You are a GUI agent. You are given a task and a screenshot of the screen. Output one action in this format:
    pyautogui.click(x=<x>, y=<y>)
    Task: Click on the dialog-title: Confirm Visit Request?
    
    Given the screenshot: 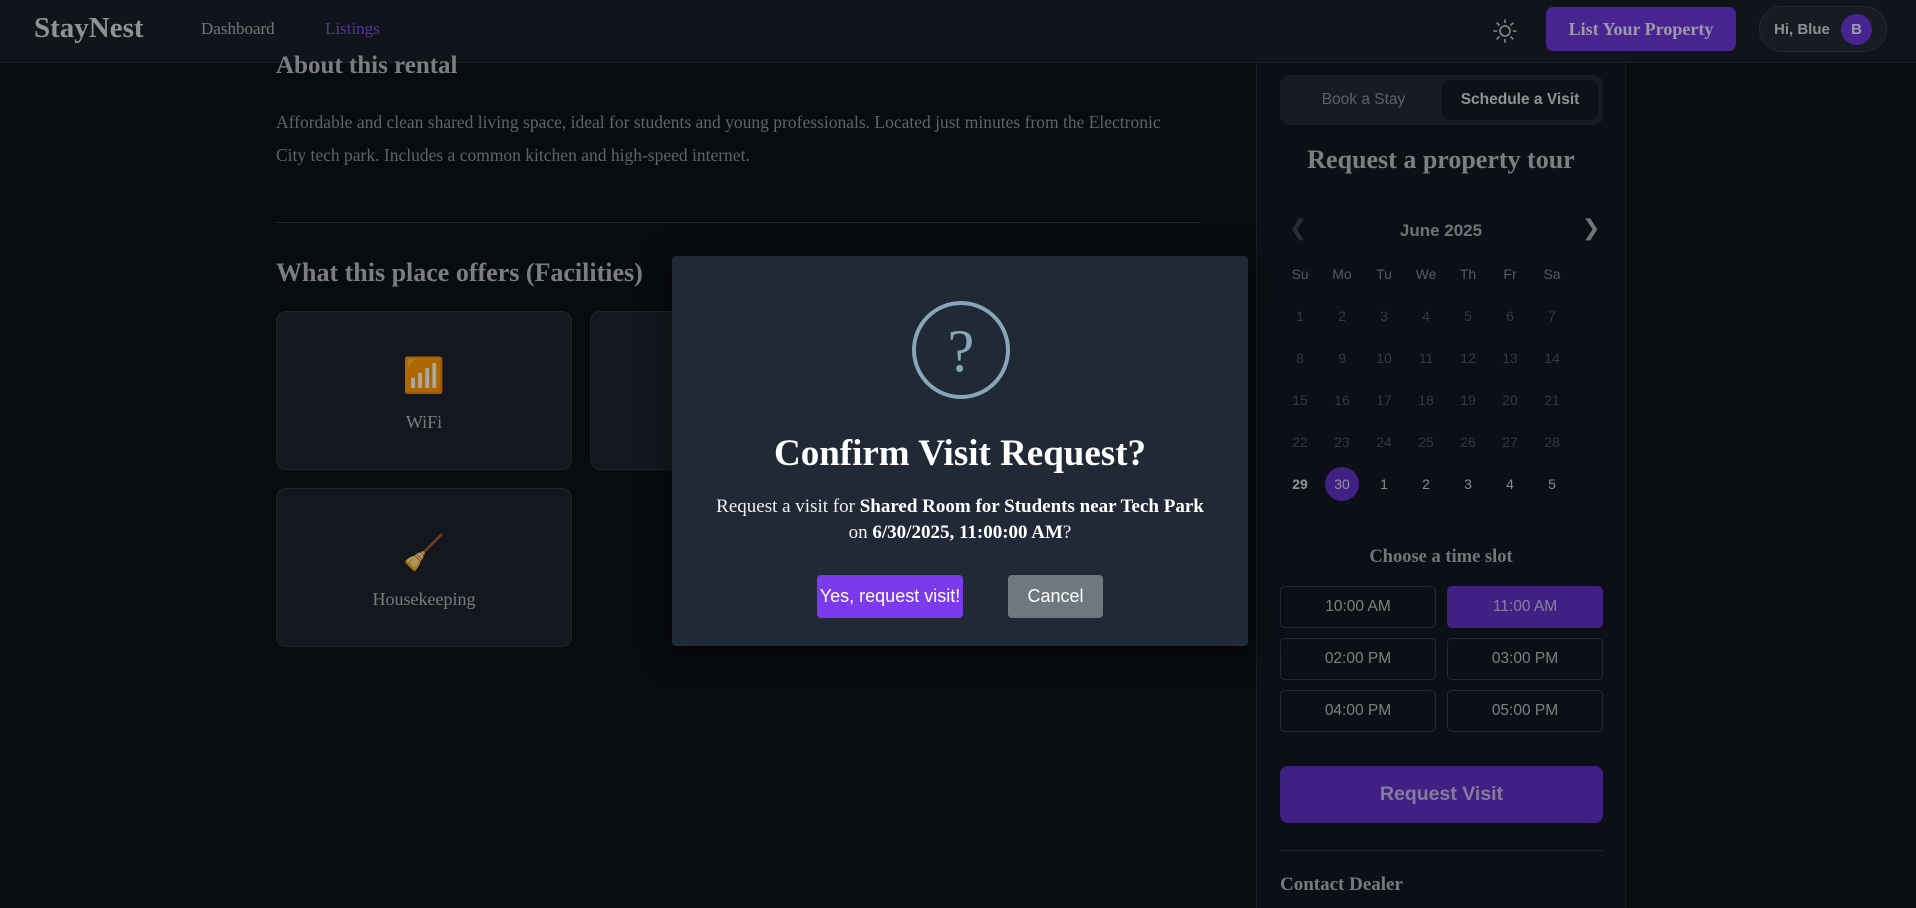 What is the action you would take?
    pyautogui.click(x=960, y=453)
    